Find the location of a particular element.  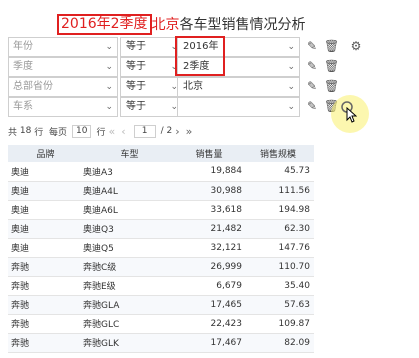

cell-sales-scale: 109.87 is located at coordinates (280, 324).